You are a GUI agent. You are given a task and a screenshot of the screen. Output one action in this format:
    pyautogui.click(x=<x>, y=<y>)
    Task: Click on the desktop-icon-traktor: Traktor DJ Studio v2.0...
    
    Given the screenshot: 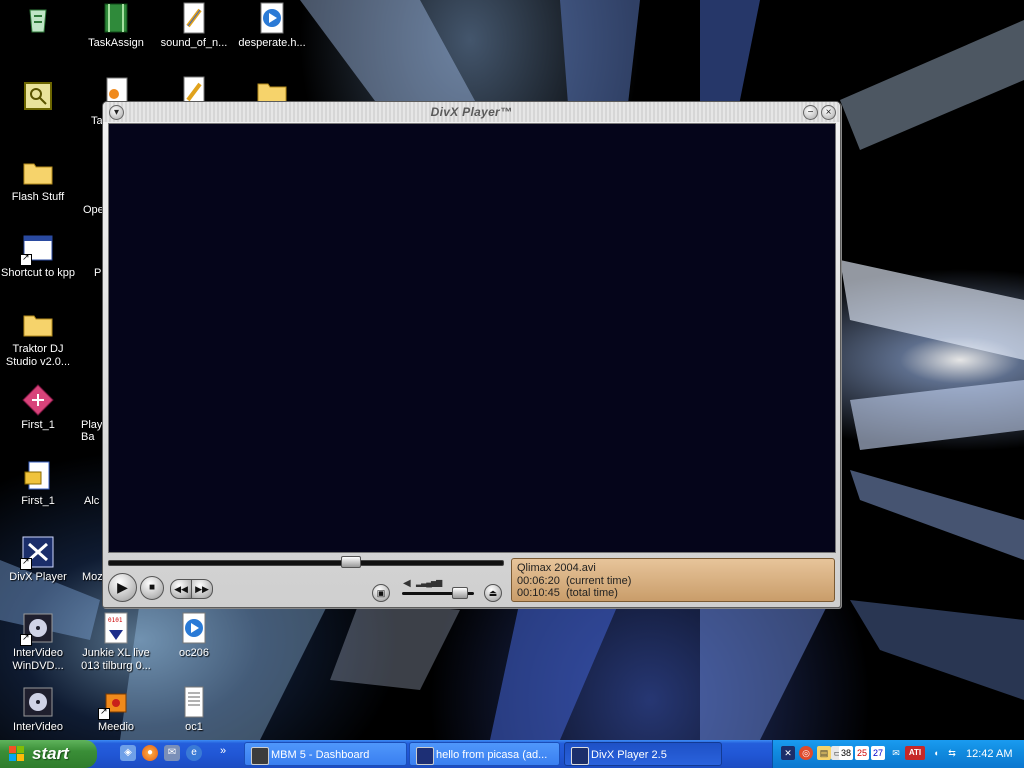 What is the action you would take?
    pyautogui.click(x=38, y=338)
    